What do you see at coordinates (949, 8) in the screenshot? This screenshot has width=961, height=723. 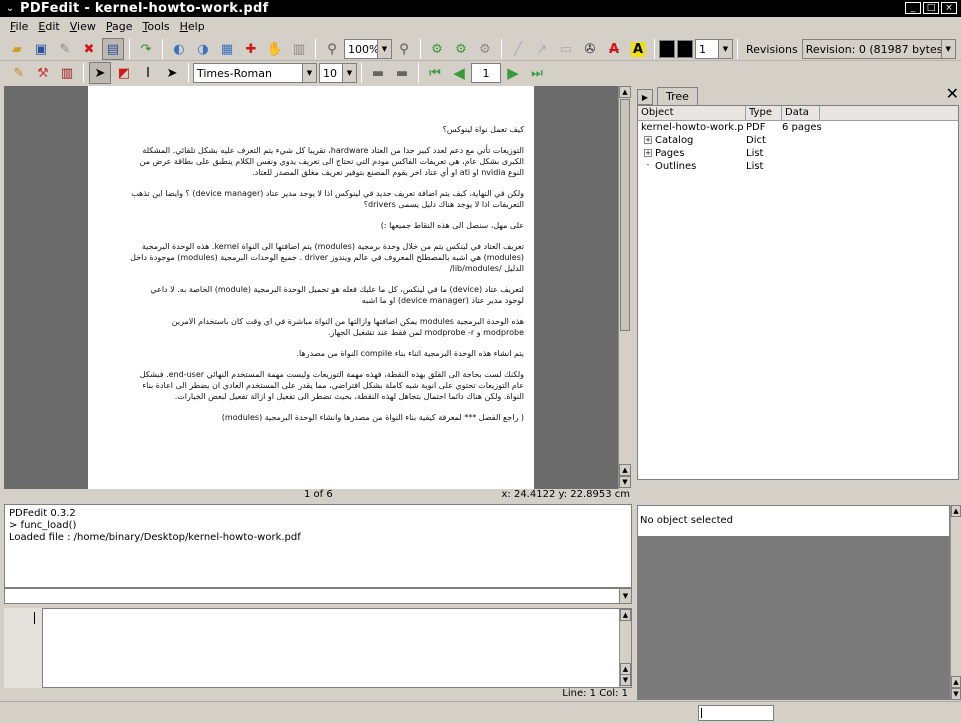 I see `close-window-icon: ×` at bounding box center [949, 8].